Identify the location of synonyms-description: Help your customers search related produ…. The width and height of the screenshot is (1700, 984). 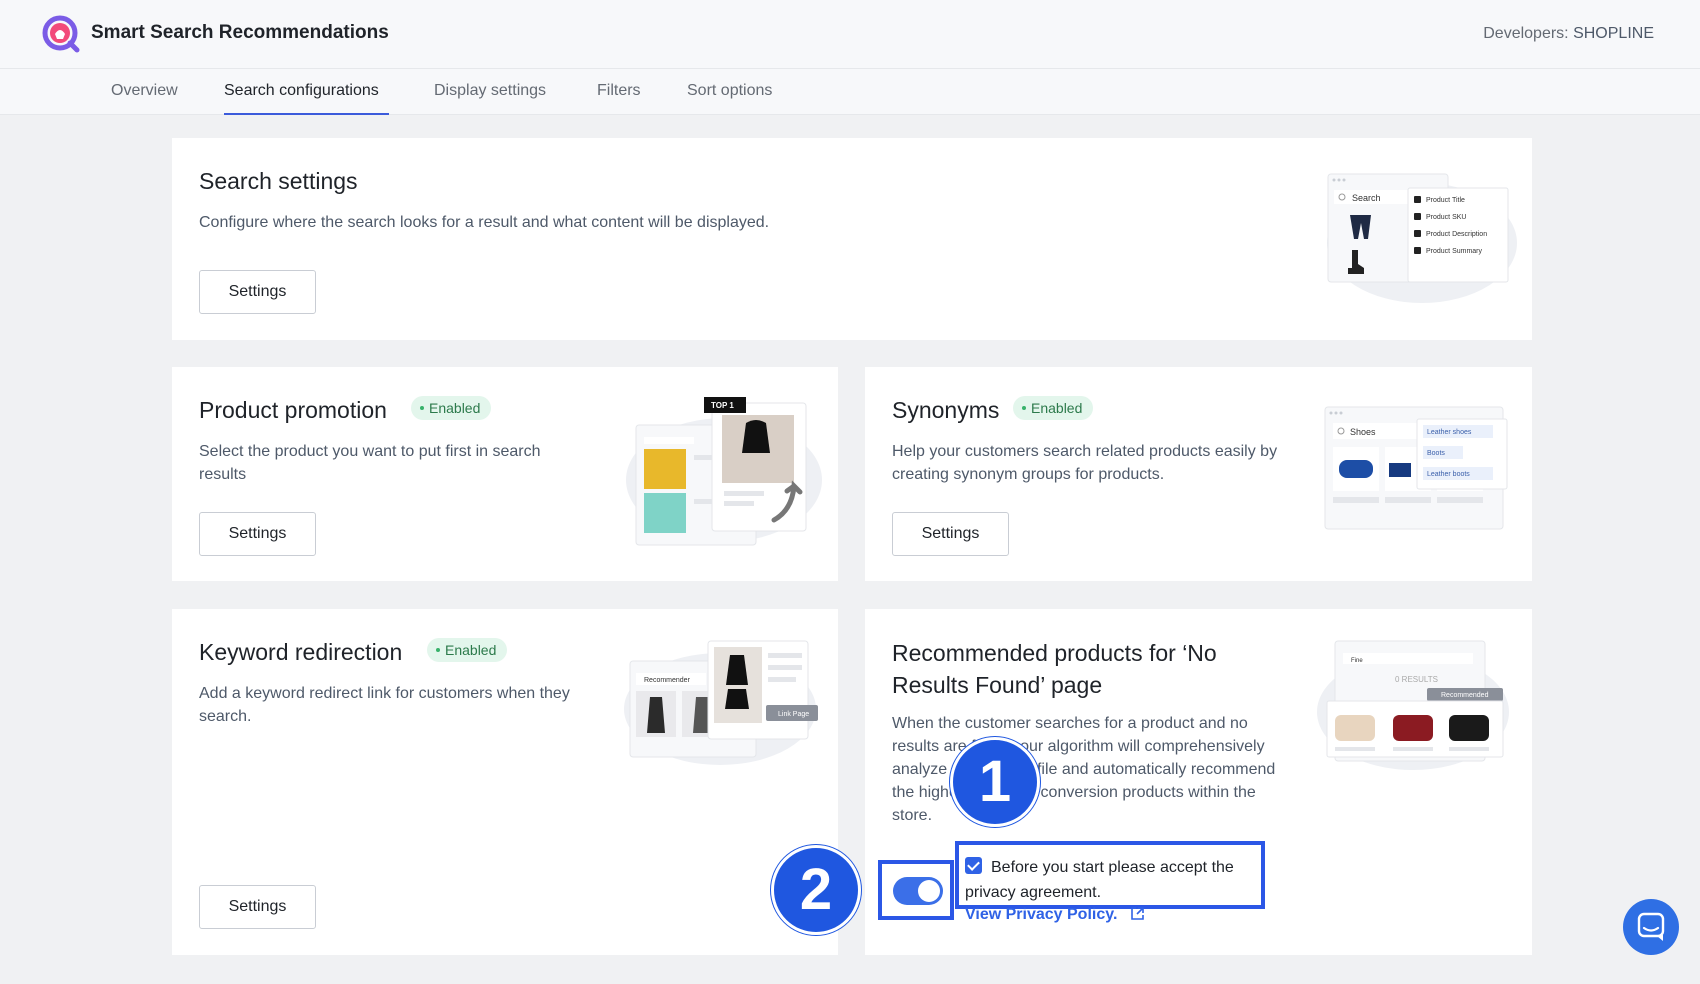
(1085, 463).